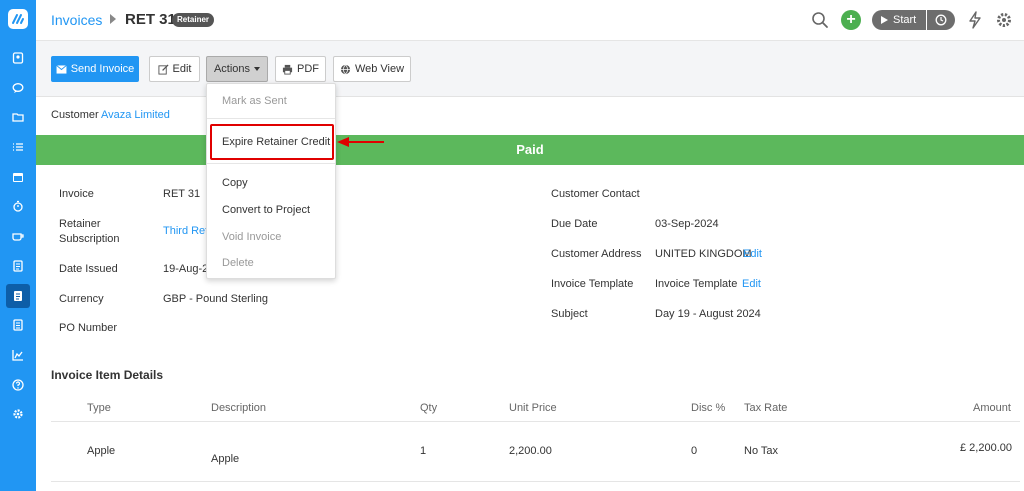 The image size is (1024, 491). Describe the element at coordinates (596, 254) in the screenshot. I see `customer-address-label: Customer Address` at that location.